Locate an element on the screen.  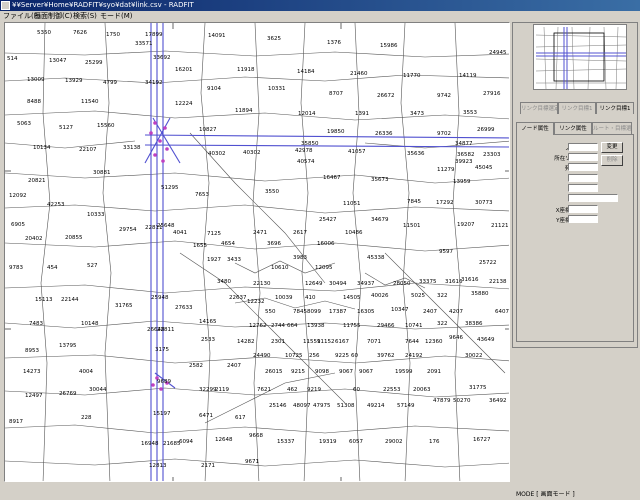
node-label: 10347 is located at coordinates (400, 310).